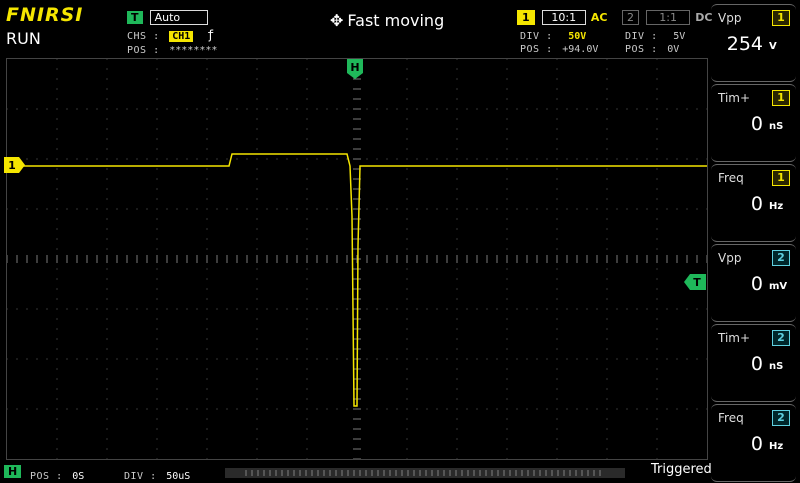  I want to click on ch2-coupling: DC, so click(704, 17).